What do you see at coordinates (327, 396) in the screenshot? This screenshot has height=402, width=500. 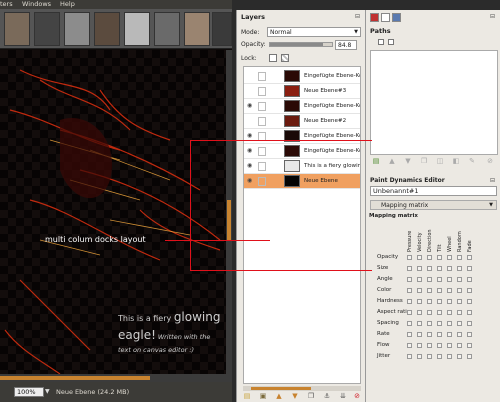 I see `anchor-layer-icon: ⚓` at bounding box center [327, 396].